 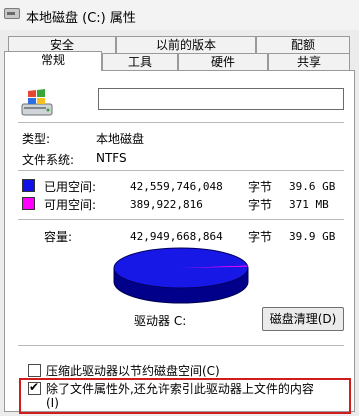 What do you see at coordinates (12, 13) in the screenshot?
I see `drive-icon` at bounding box center [12, 13].